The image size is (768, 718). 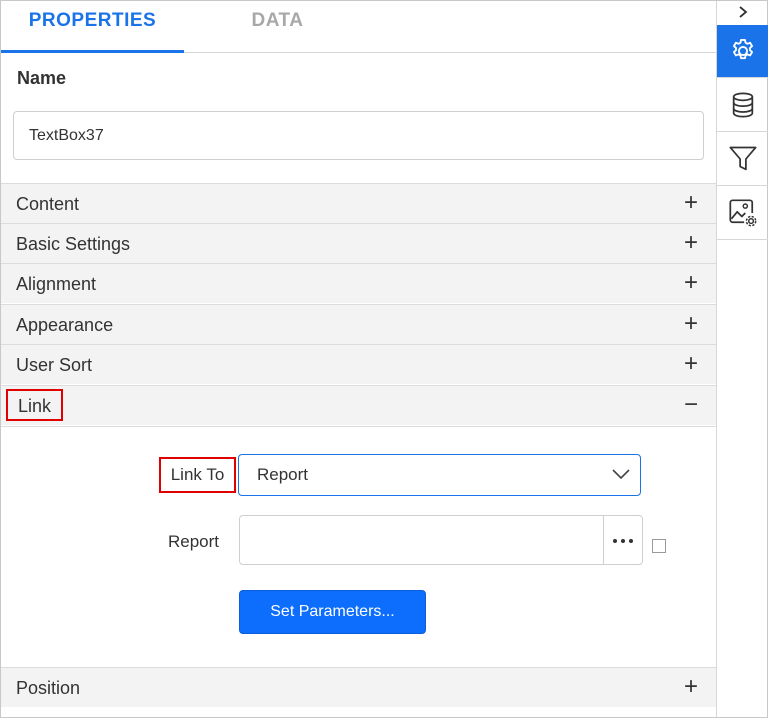 What do you see at coordinates (197, 475) in the screenshot?
I see `link-to-label: Link To` at bounding box center [197, 475].